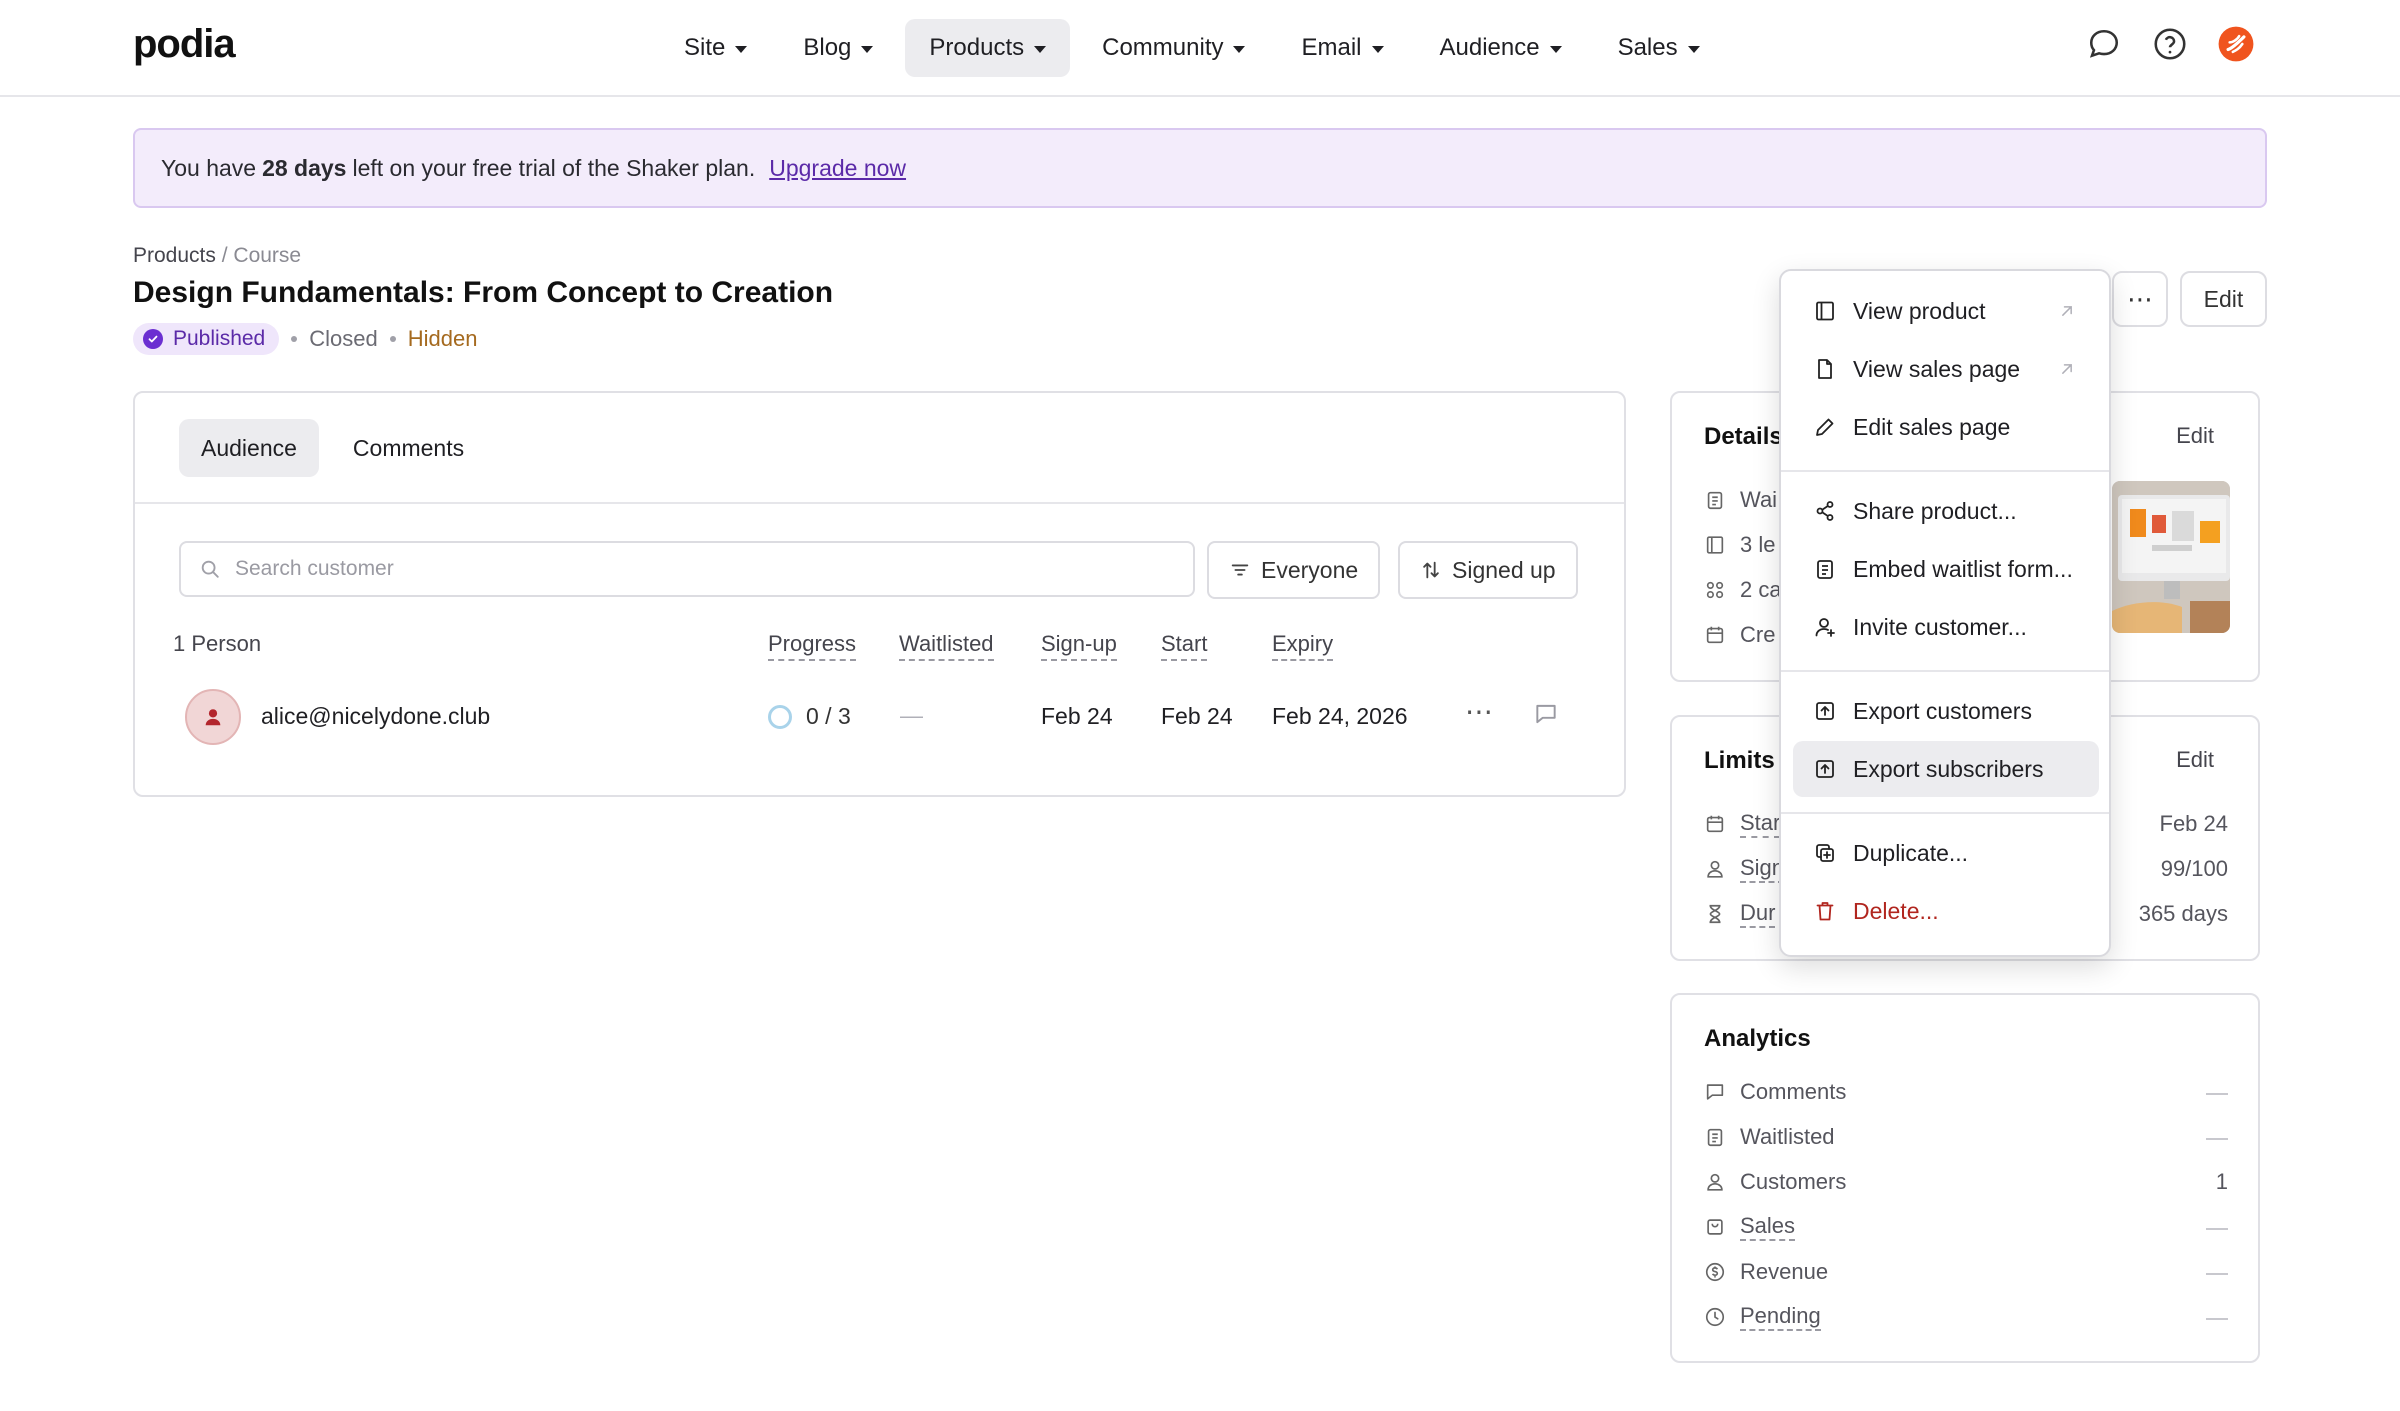 The height and width of the screenshot is (1411, 2400). I want to click on upgrade-now-link: Upgrade now, so click(837, 168).